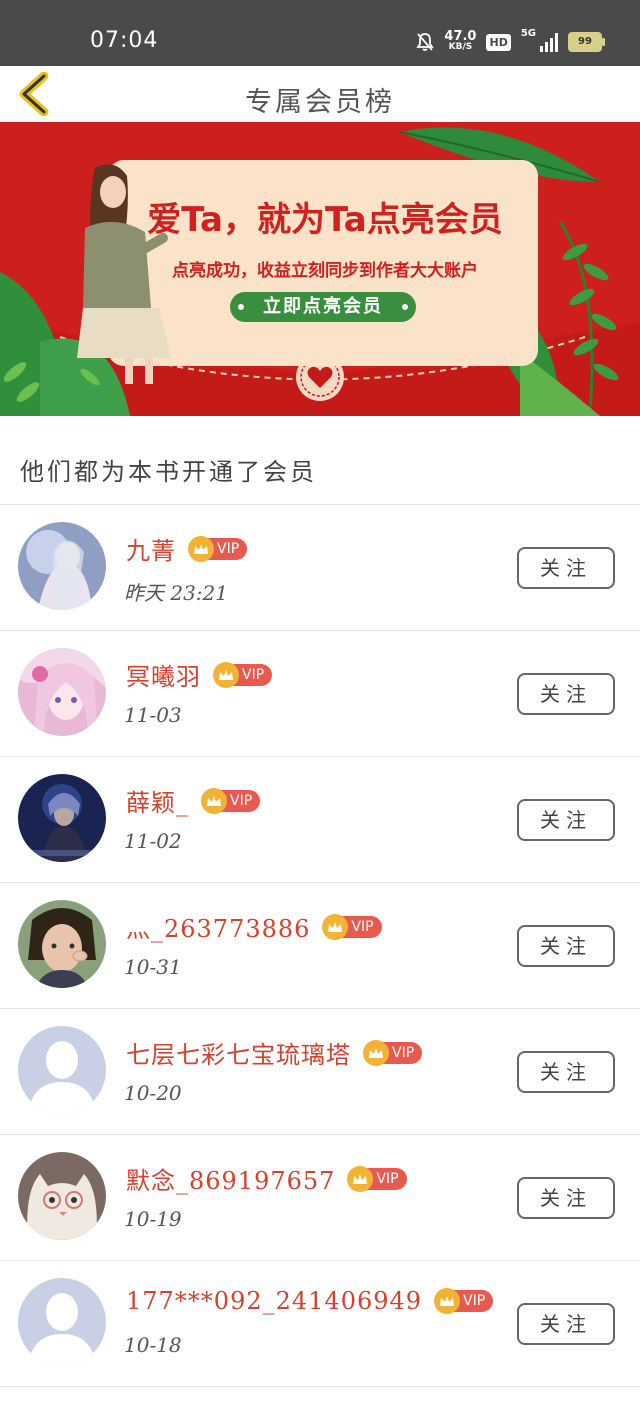 This screenshot has width=640, height=1422. Describe the element at coordinates (320, 568) in the screenshot. I see `list-item: 九菁 VIP 昨天 23:21 关注` at that location.